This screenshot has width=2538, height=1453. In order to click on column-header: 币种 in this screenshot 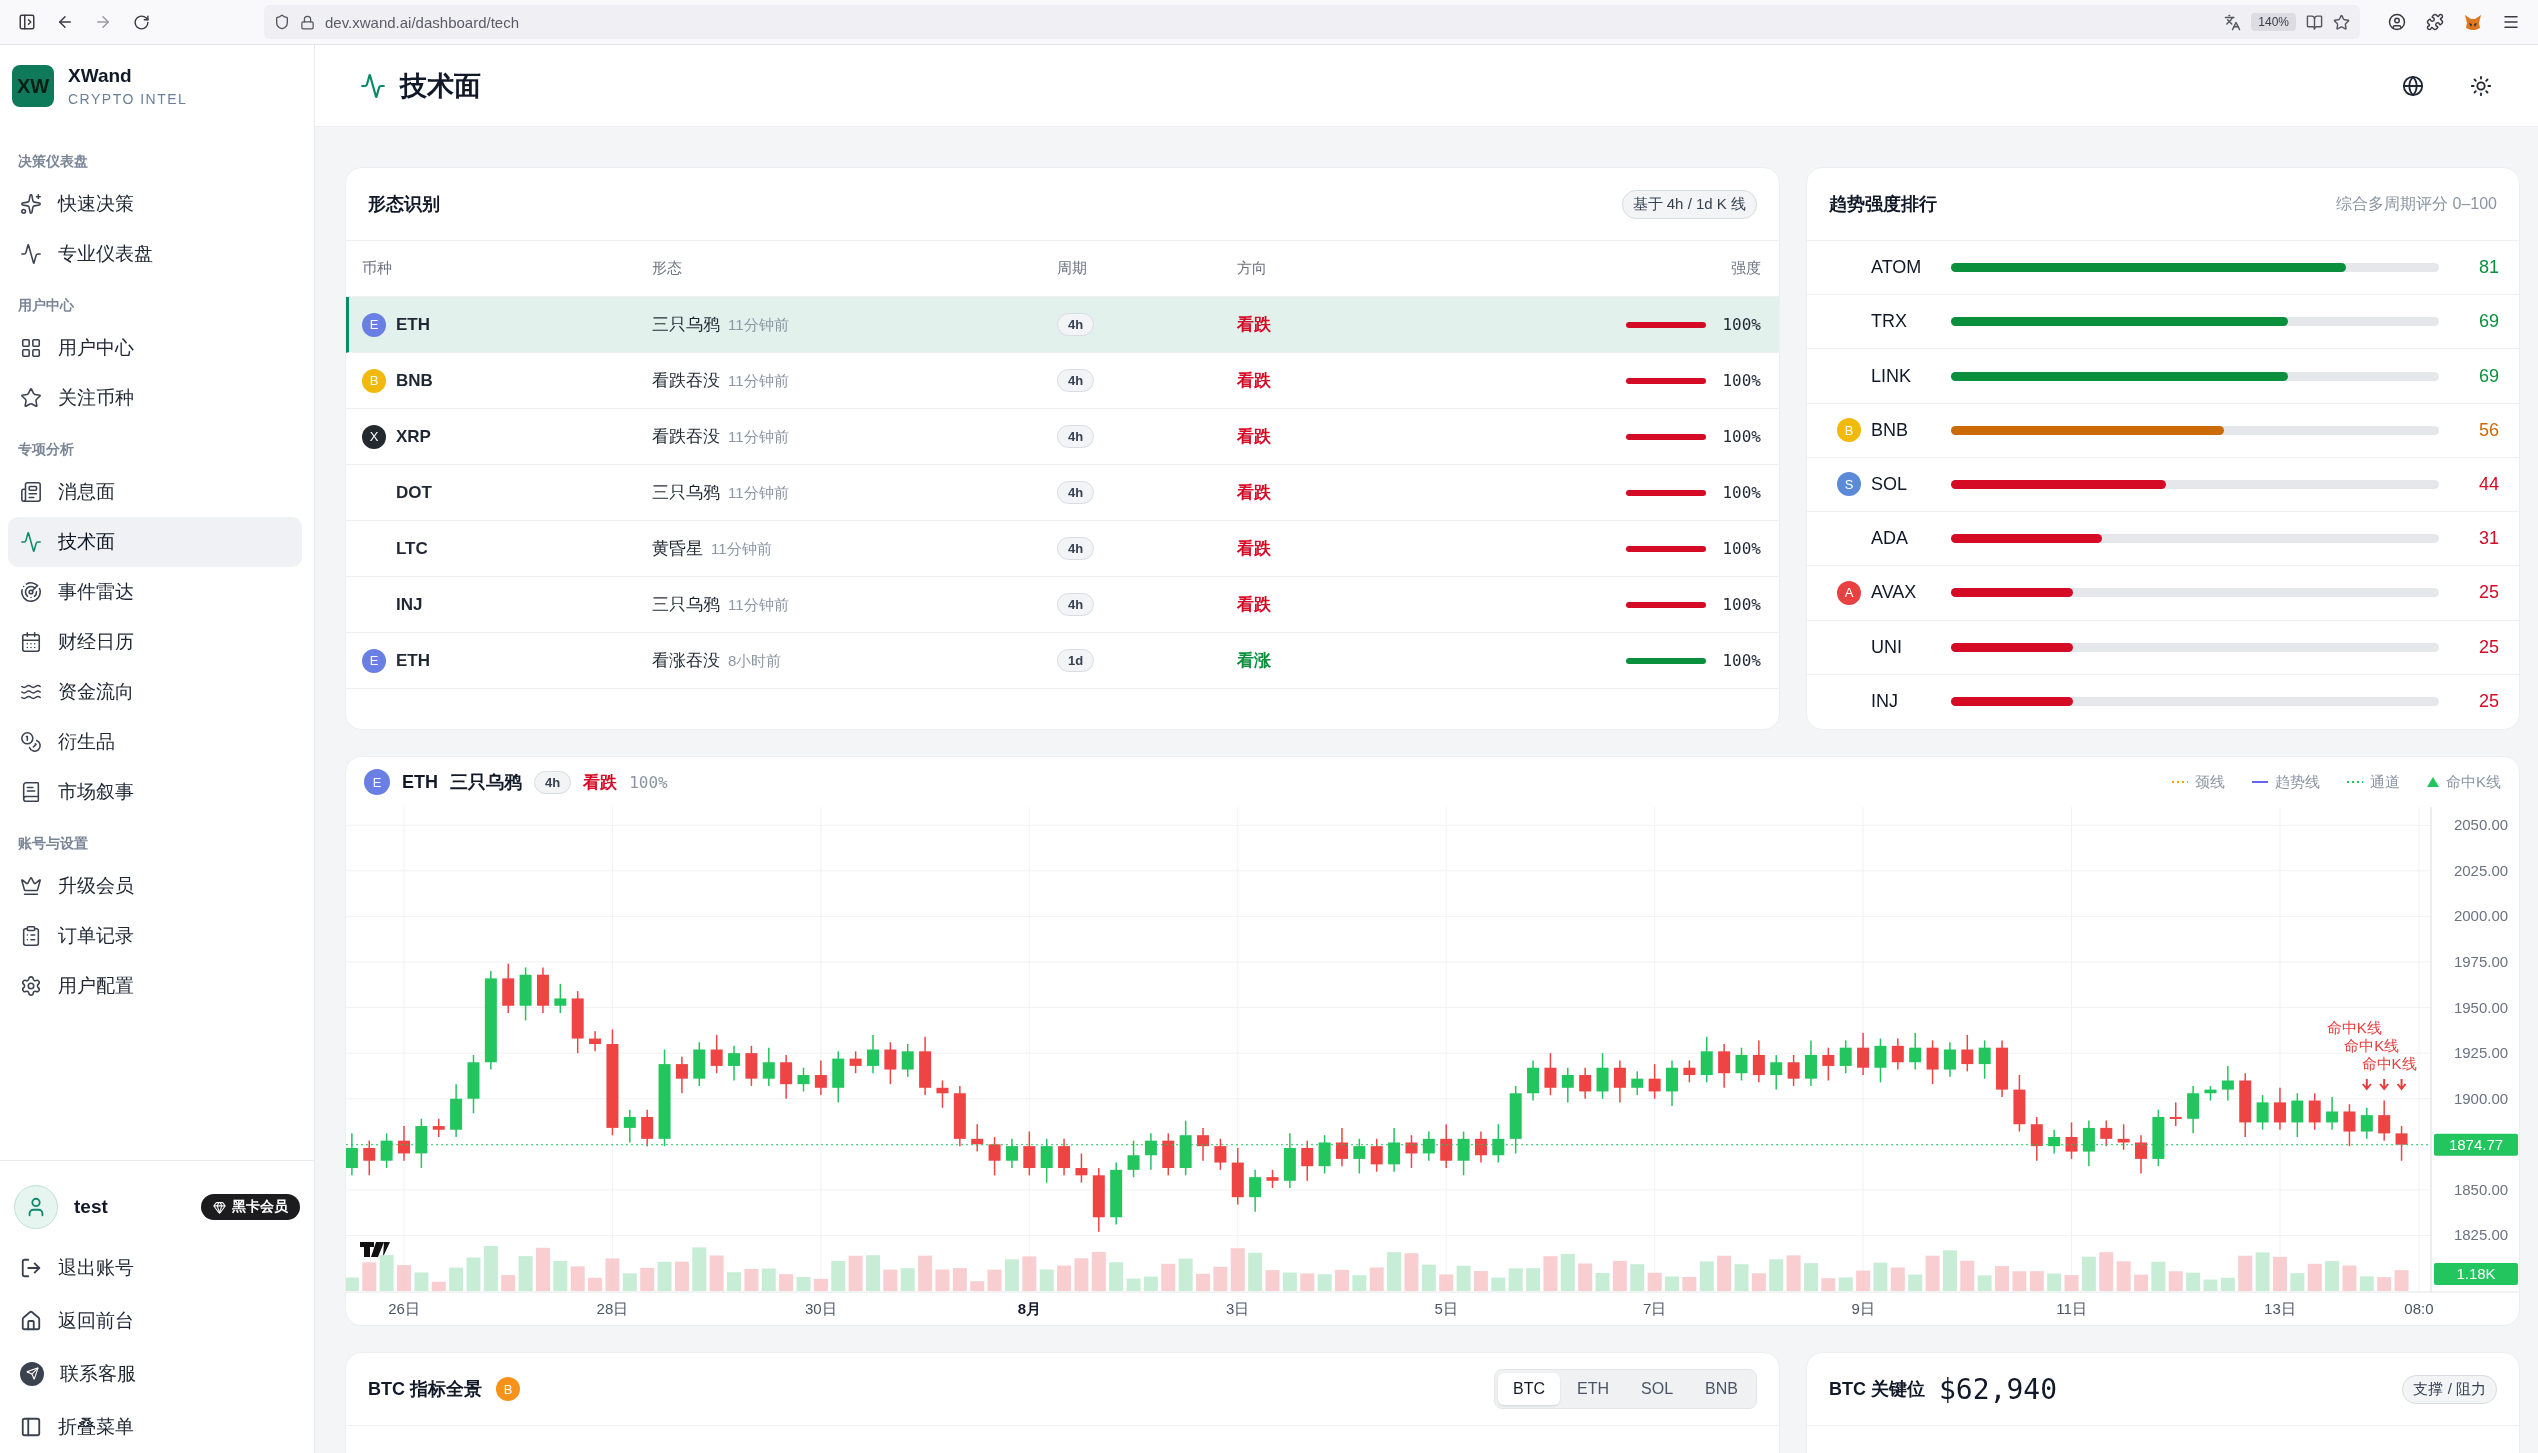, I will do `click(377, 268)`.